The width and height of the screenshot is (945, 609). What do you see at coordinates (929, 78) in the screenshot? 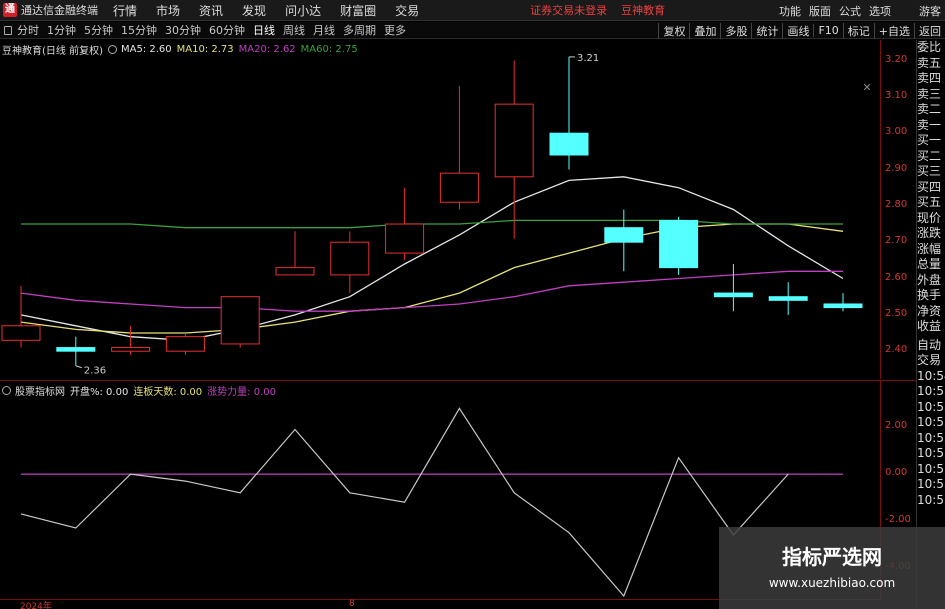
I see `side-column-item: 卖四` at bounding box center [929, 78].